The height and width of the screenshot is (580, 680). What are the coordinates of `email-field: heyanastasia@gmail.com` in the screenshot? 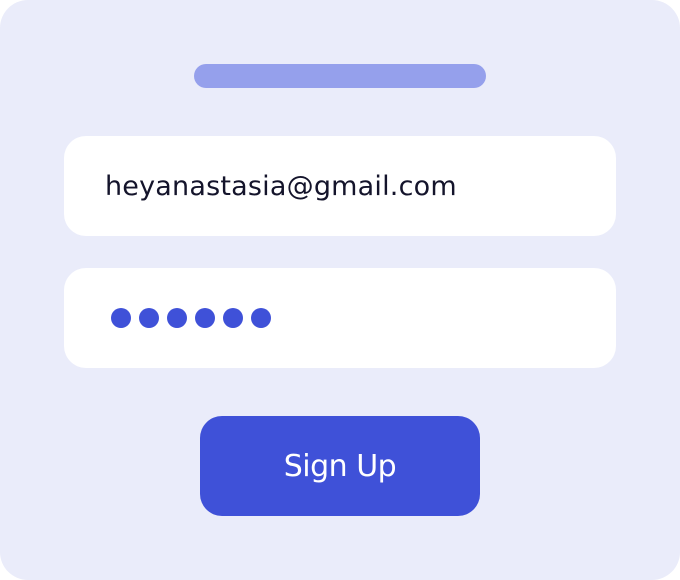 It's located at (340, 186).